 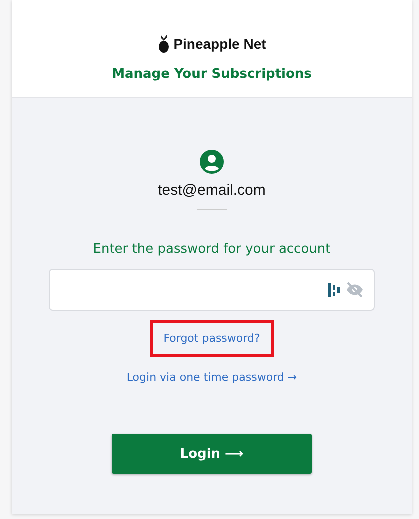 What do you see at coordinates (212, 377) in the screenshot?
I see `otp-login-link: Login via one time password →` at bounding box center [212, 377].